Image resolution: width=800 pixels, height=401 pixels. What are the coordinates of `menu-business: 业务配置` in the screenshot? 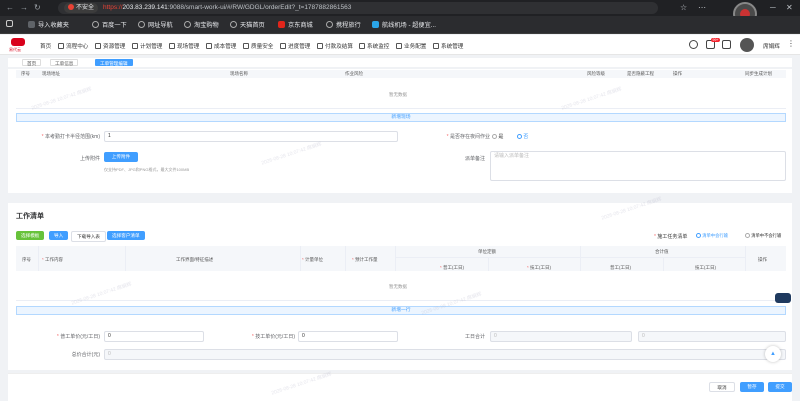 It's located at (411, 46).